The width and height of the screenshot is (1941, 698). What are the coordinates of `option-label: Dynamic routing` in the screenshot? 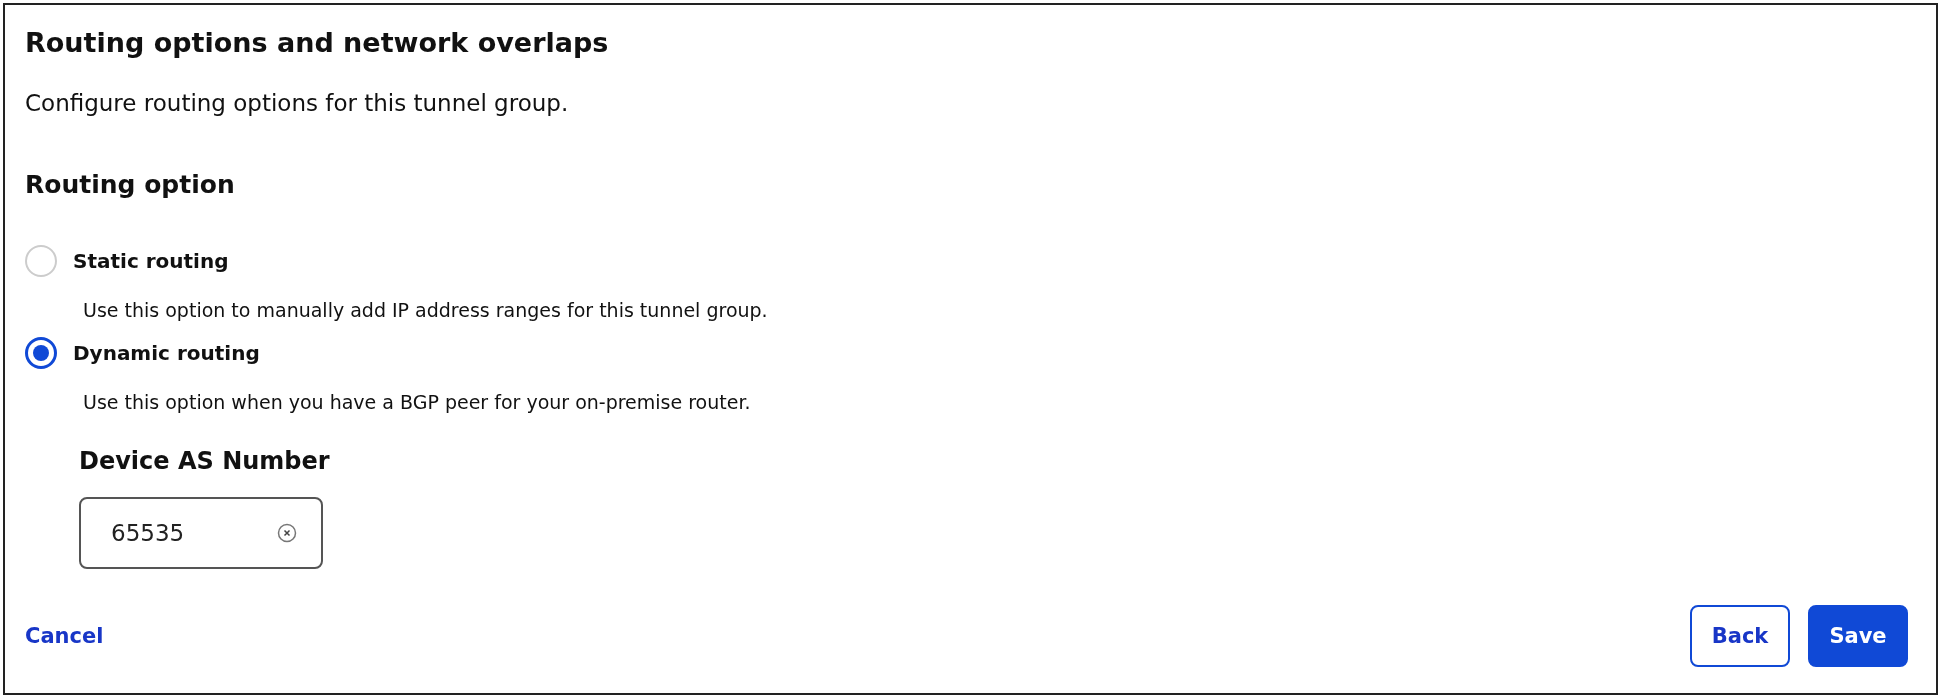 It's located at (166, 353).